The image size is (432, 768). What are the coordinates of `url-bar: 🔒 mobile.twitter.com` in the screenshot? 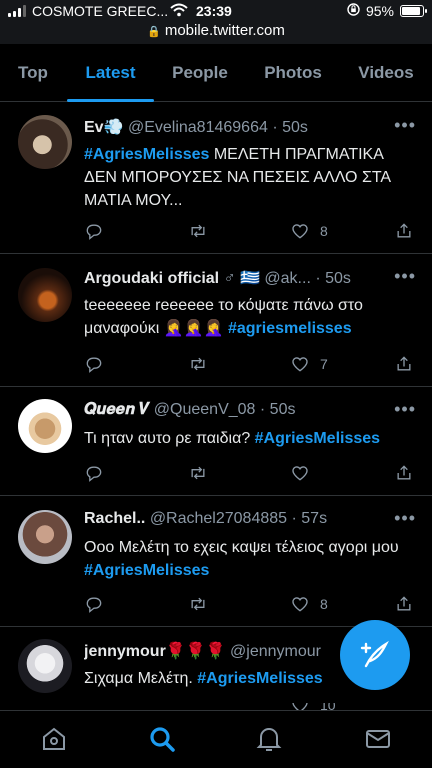 It's located at (216, 33).